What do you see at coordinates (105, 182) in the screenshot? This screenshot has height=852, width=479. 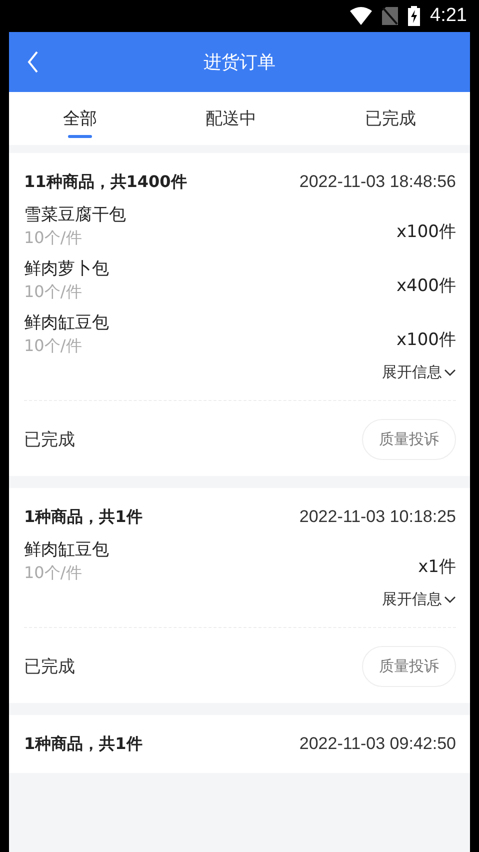 I see `order-summary: 11种商品，共1400件` at bounding box center [105, 182].